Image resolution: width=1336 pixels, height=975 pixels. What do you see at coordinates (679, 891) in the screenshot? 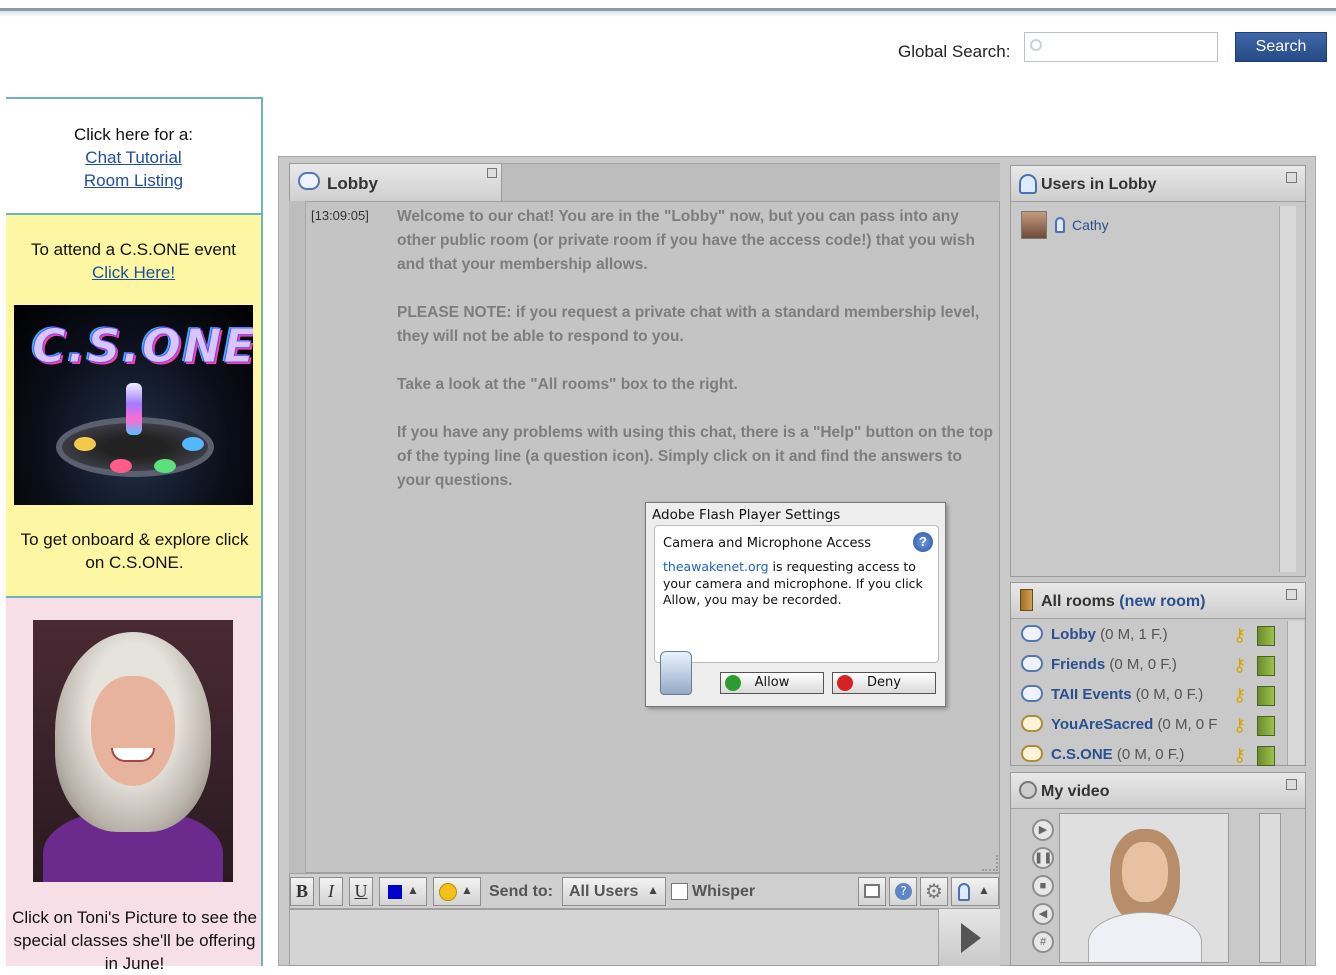
I see `whisper-checkbox` at bounding box center [679, 891].